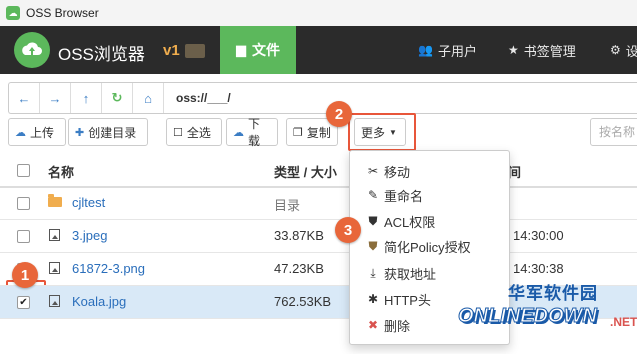 This screenshot has height=354, width=637. Describe the element at coordinates (373, 325) in the screenshot. I see `times-icon: ✖` at that location.